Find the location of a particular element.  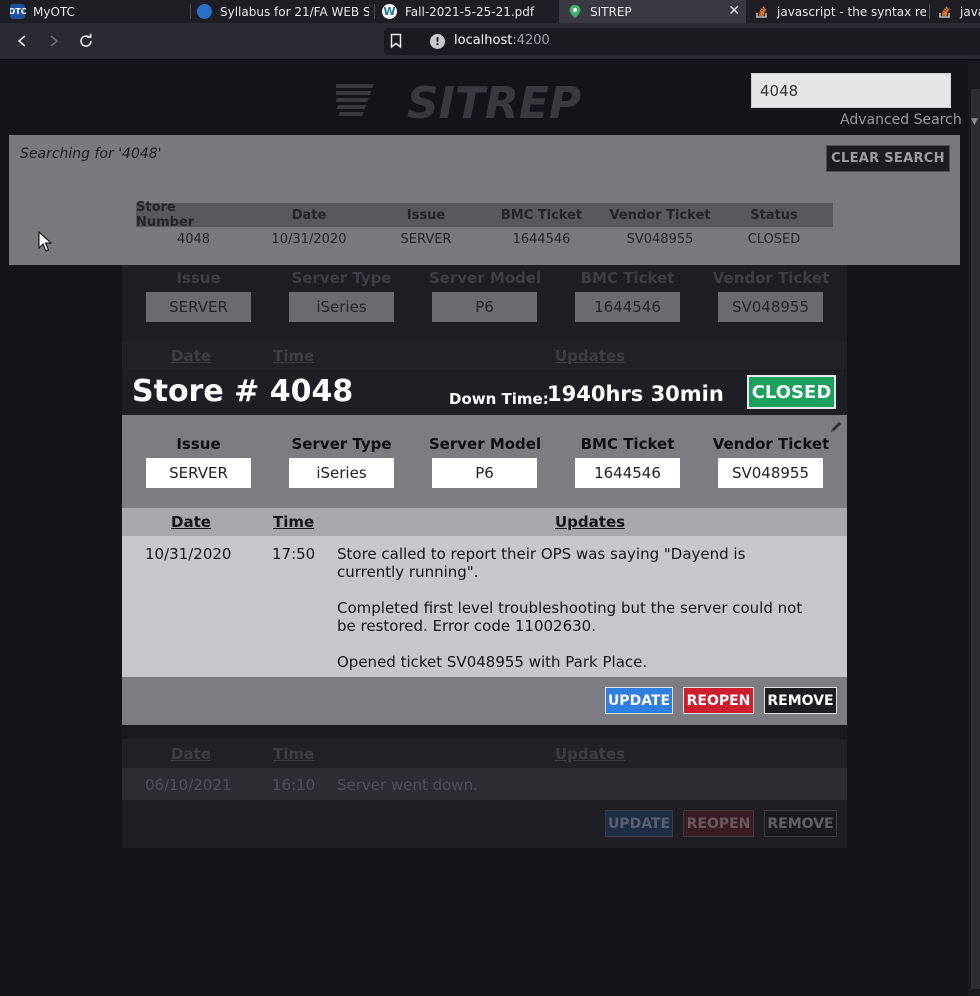

column-header: Vendor Ticket is located at coordinates (660, 215).